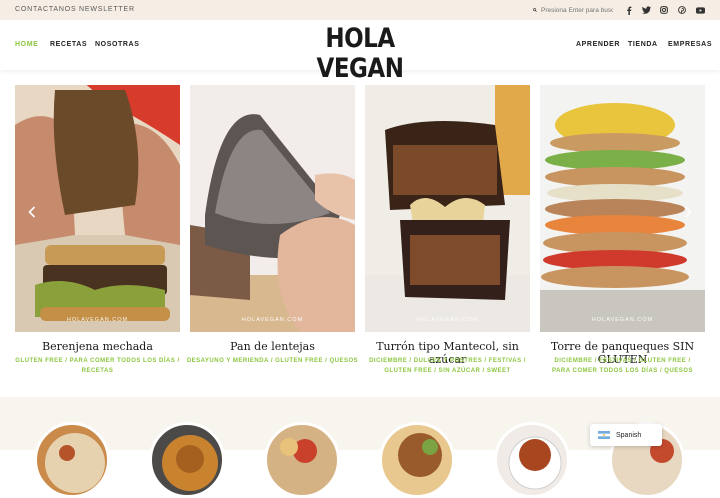  What do you see at coordinates (97, 346) in the screenshot?
I see `recipe-title: Berenjena mechada` at bounding box center [97, 346].